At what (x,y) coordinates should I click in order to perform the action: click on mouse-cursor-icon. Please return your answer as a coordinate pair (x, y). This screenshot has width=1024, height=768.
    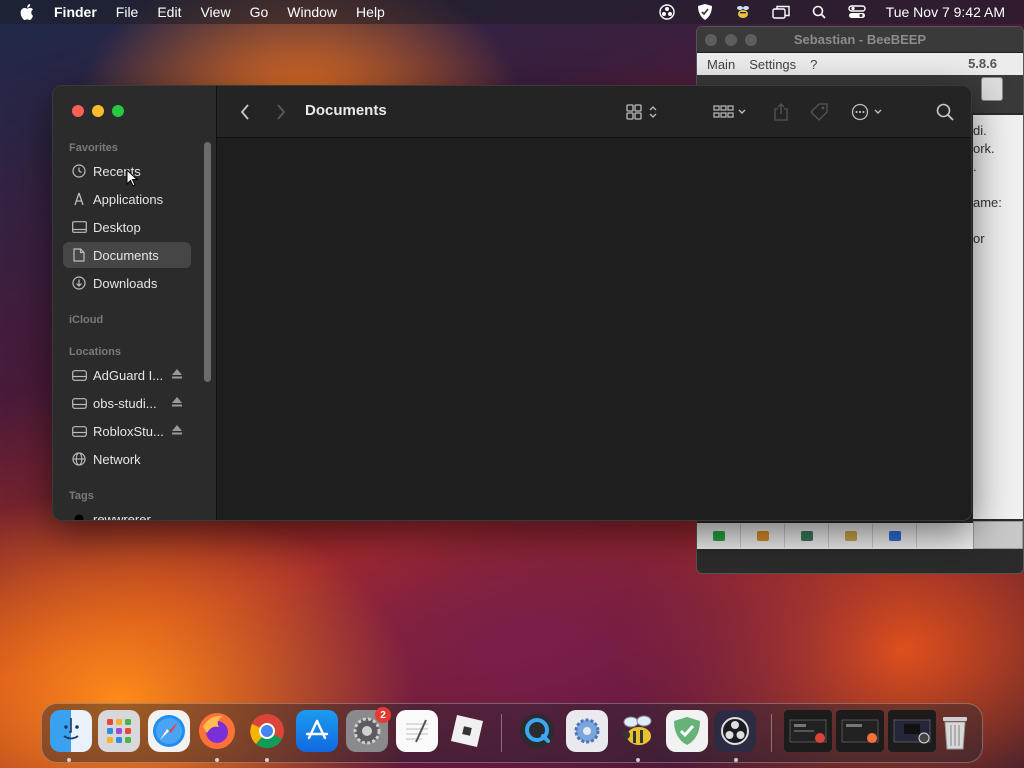
    Looking at the image, I should click on (132, 178).